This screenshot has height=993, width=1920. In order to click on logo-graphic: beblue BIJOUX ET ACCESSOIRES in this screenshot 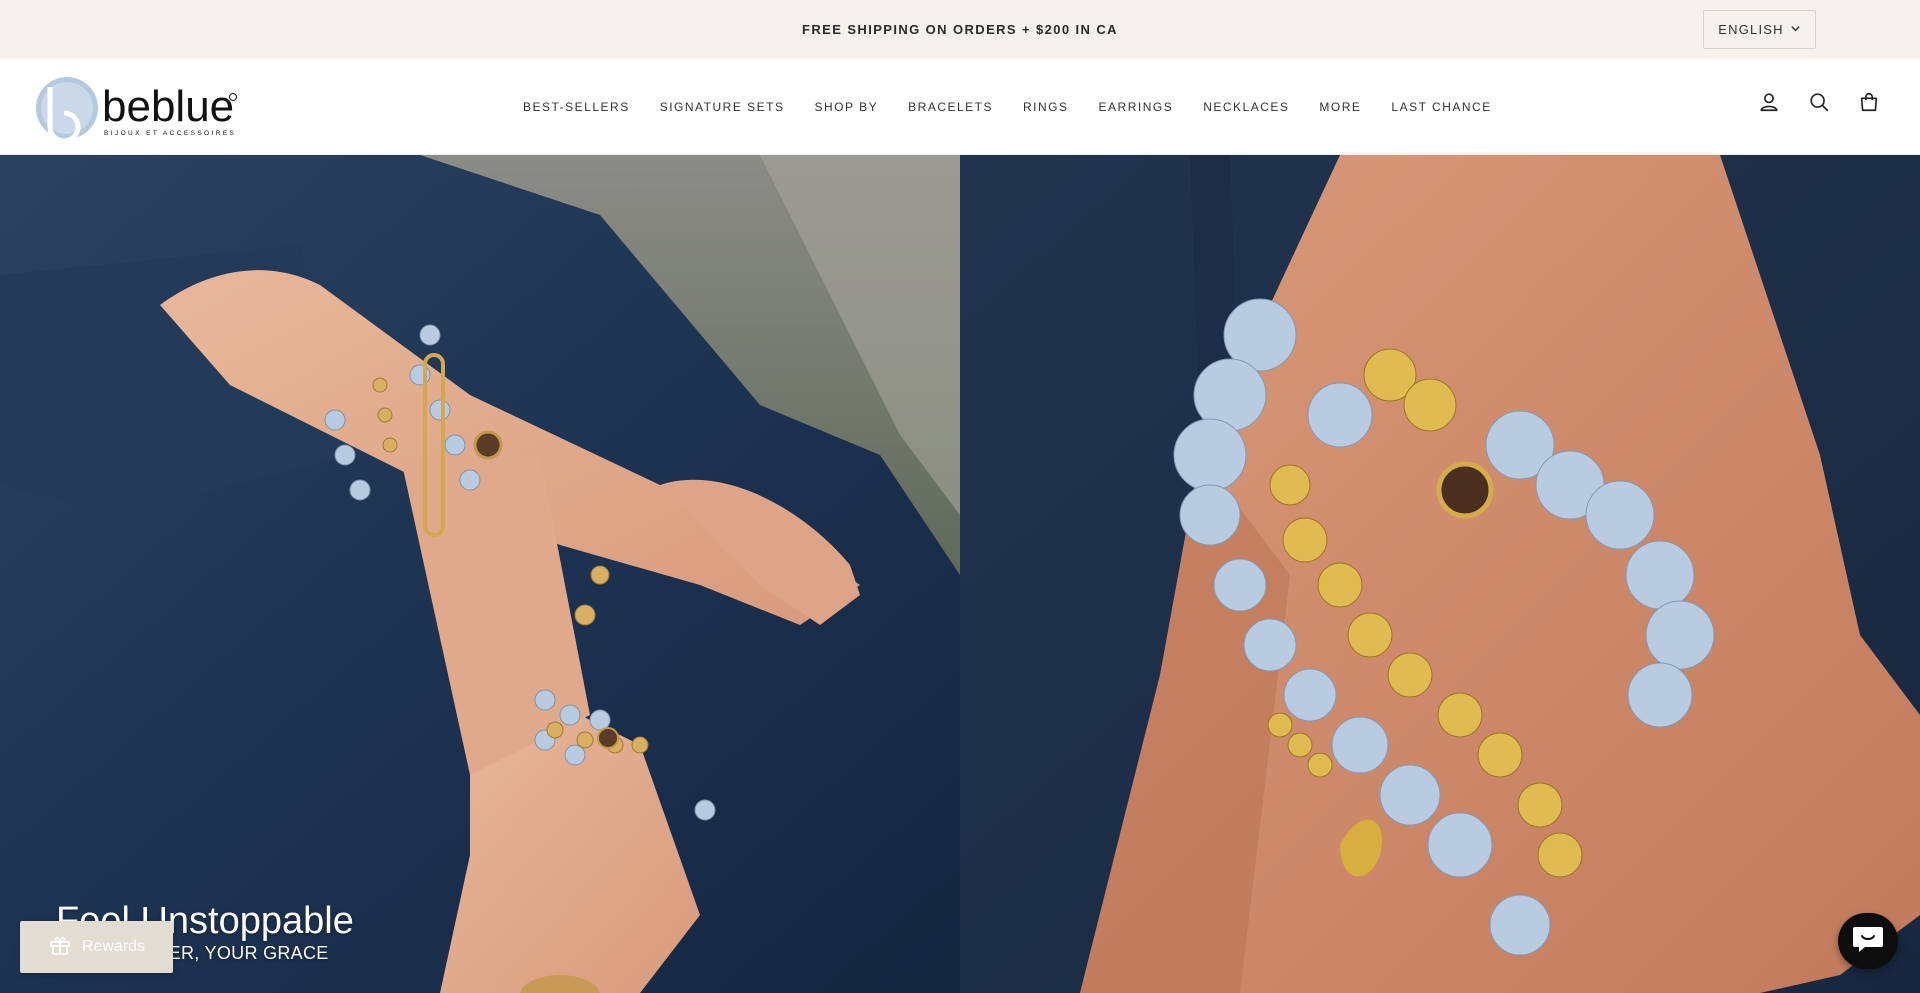, I will do `click(136, 110)`.